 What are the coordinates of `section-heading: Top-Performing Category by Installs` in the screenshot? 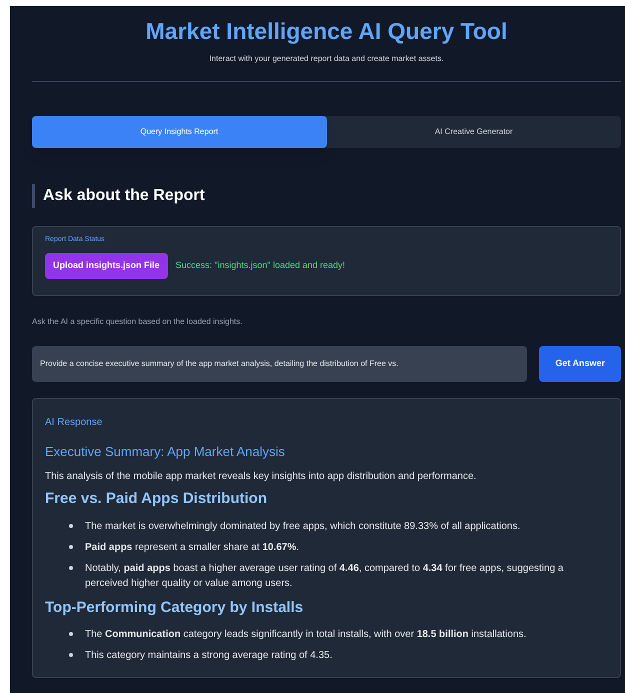 It's located at (174, 608).